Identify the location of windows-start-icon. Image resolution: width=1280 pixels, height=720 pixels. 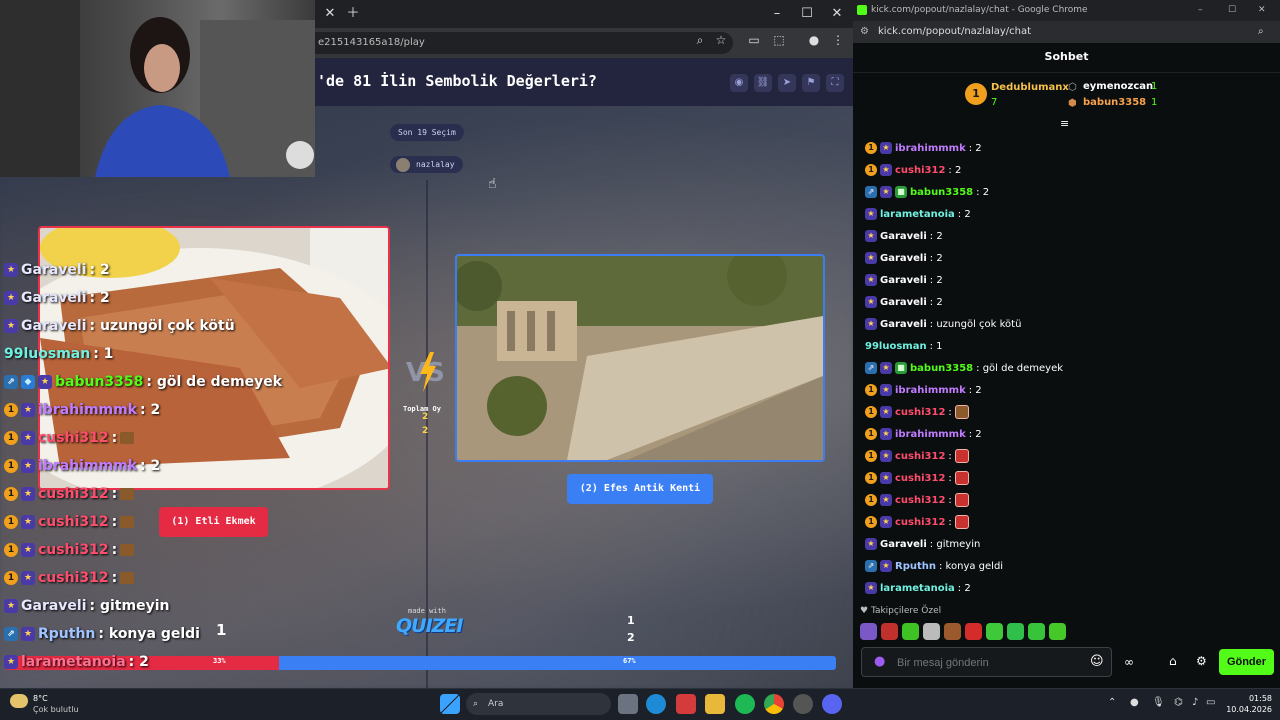
(450, 704).